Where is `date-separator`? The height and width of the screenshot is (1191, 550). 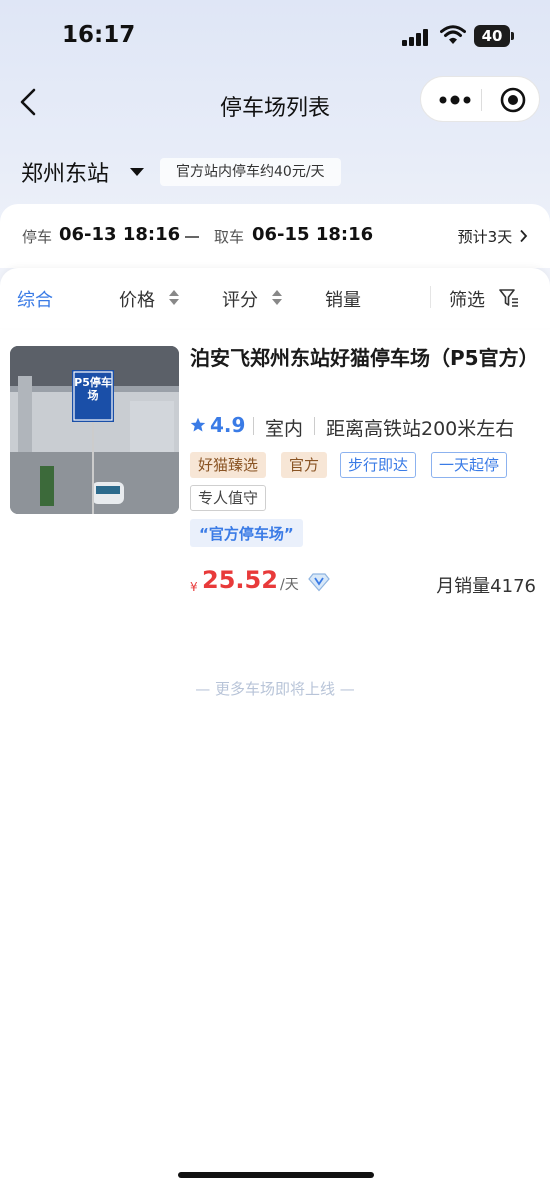
date-separator is located at coordinates (192, 237).